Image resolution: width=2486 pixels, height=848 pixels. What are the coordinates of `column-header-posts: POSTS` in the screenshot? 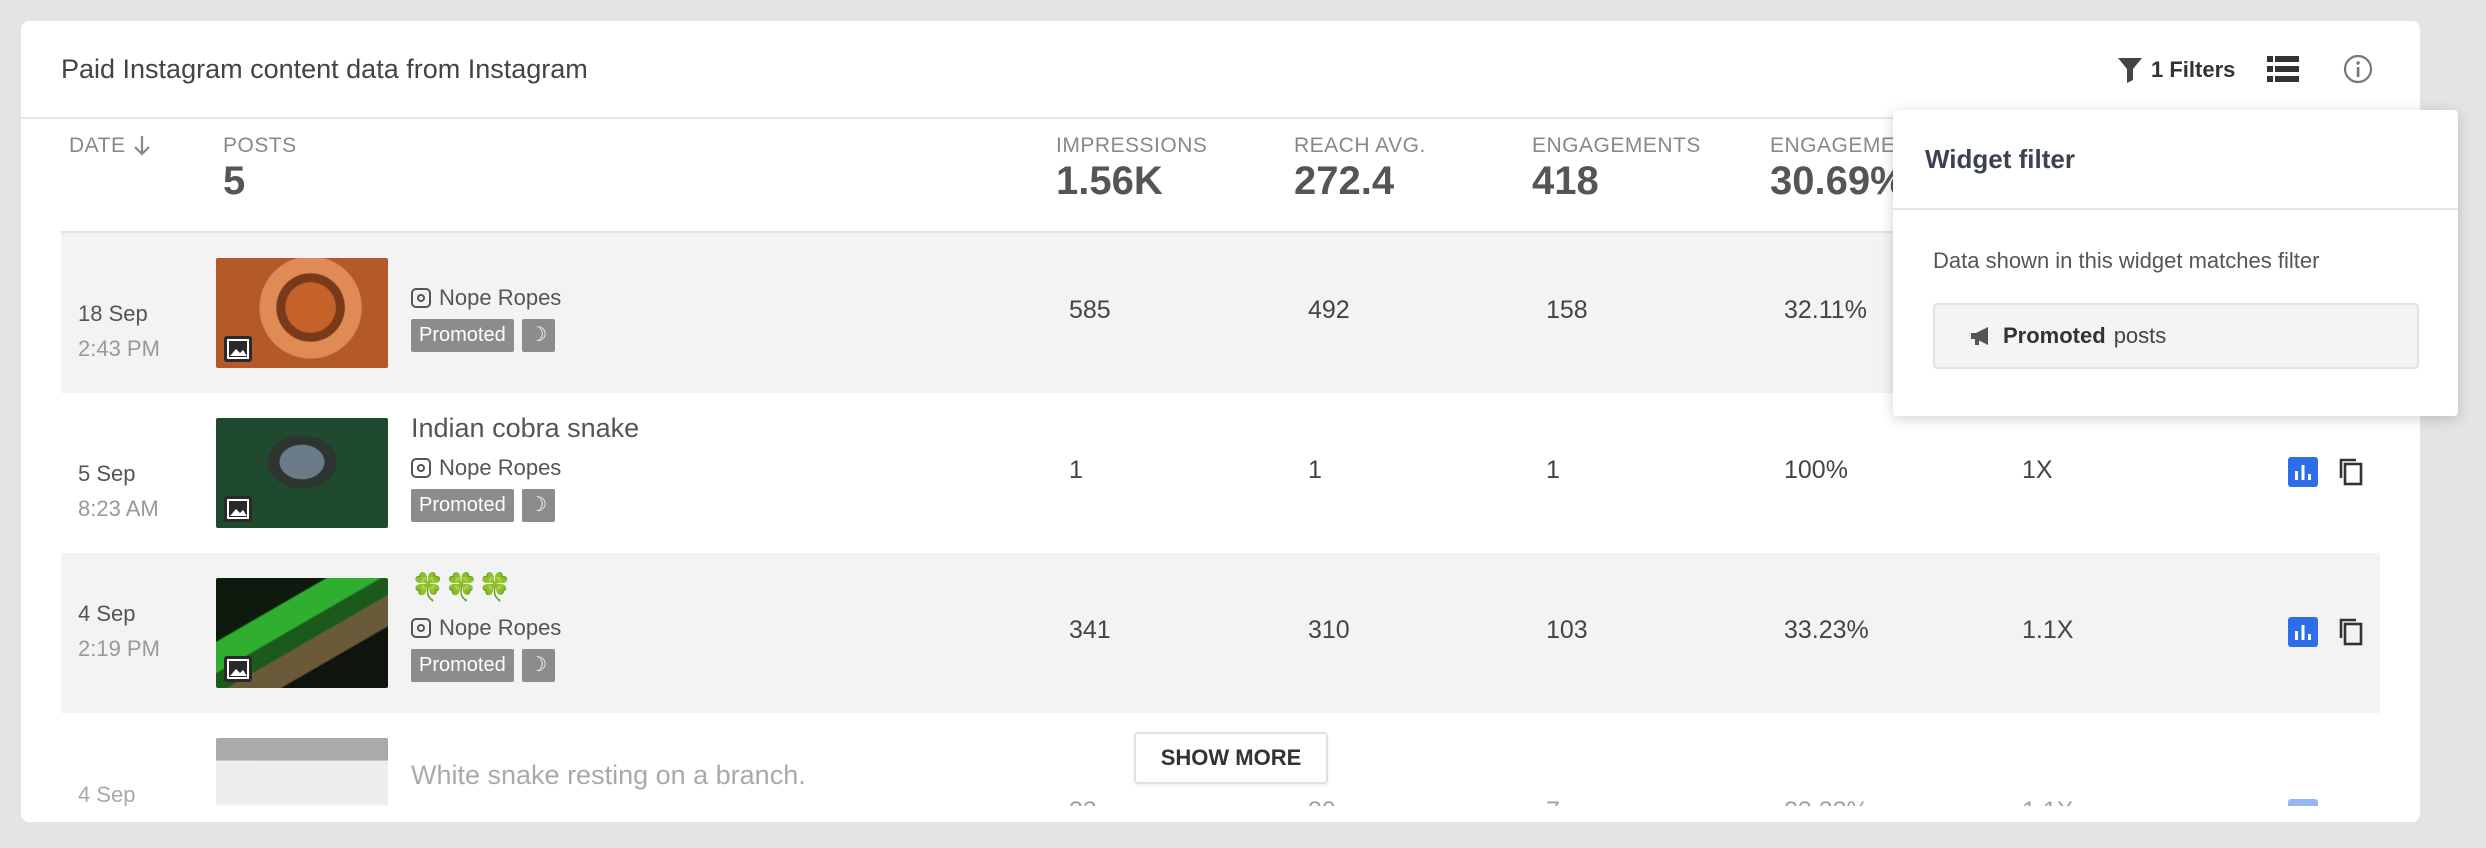 It's located at (260, 146).